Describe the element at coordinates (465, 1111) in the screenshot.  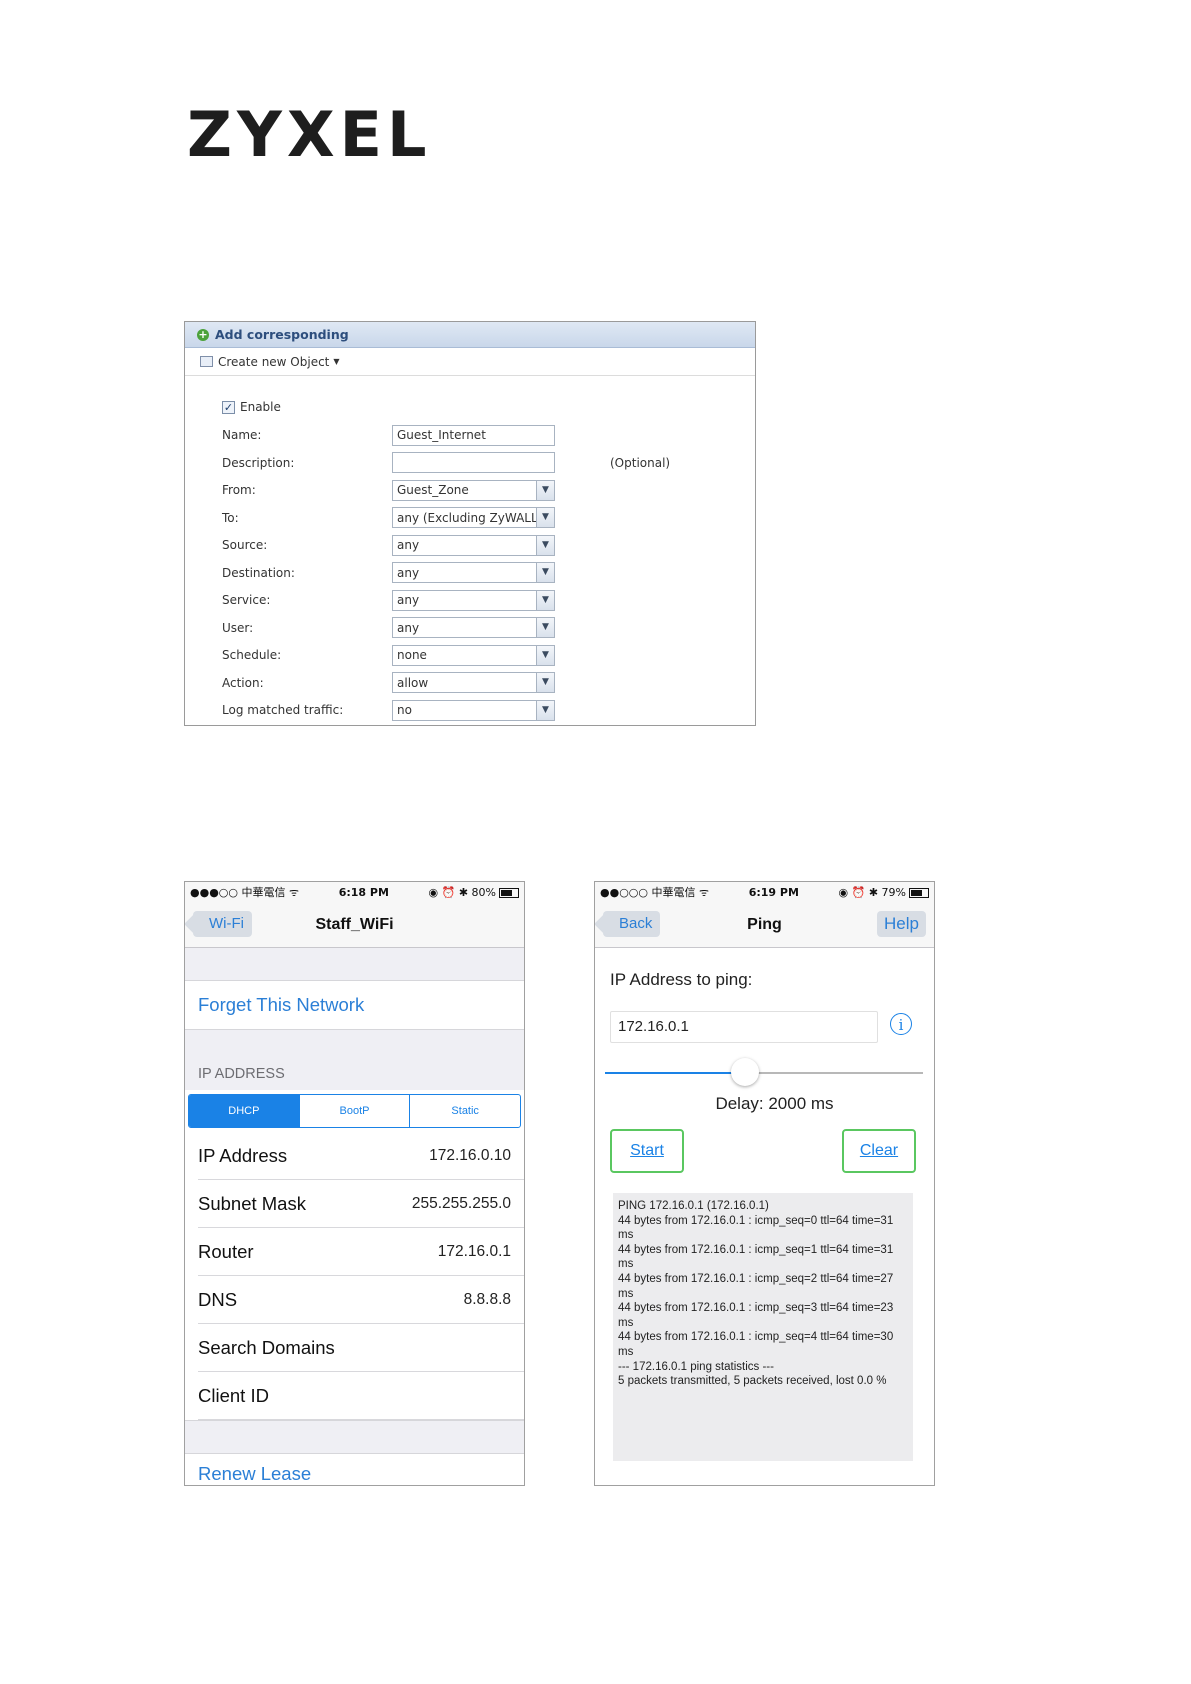
I see `segment-static: Static` at that location.